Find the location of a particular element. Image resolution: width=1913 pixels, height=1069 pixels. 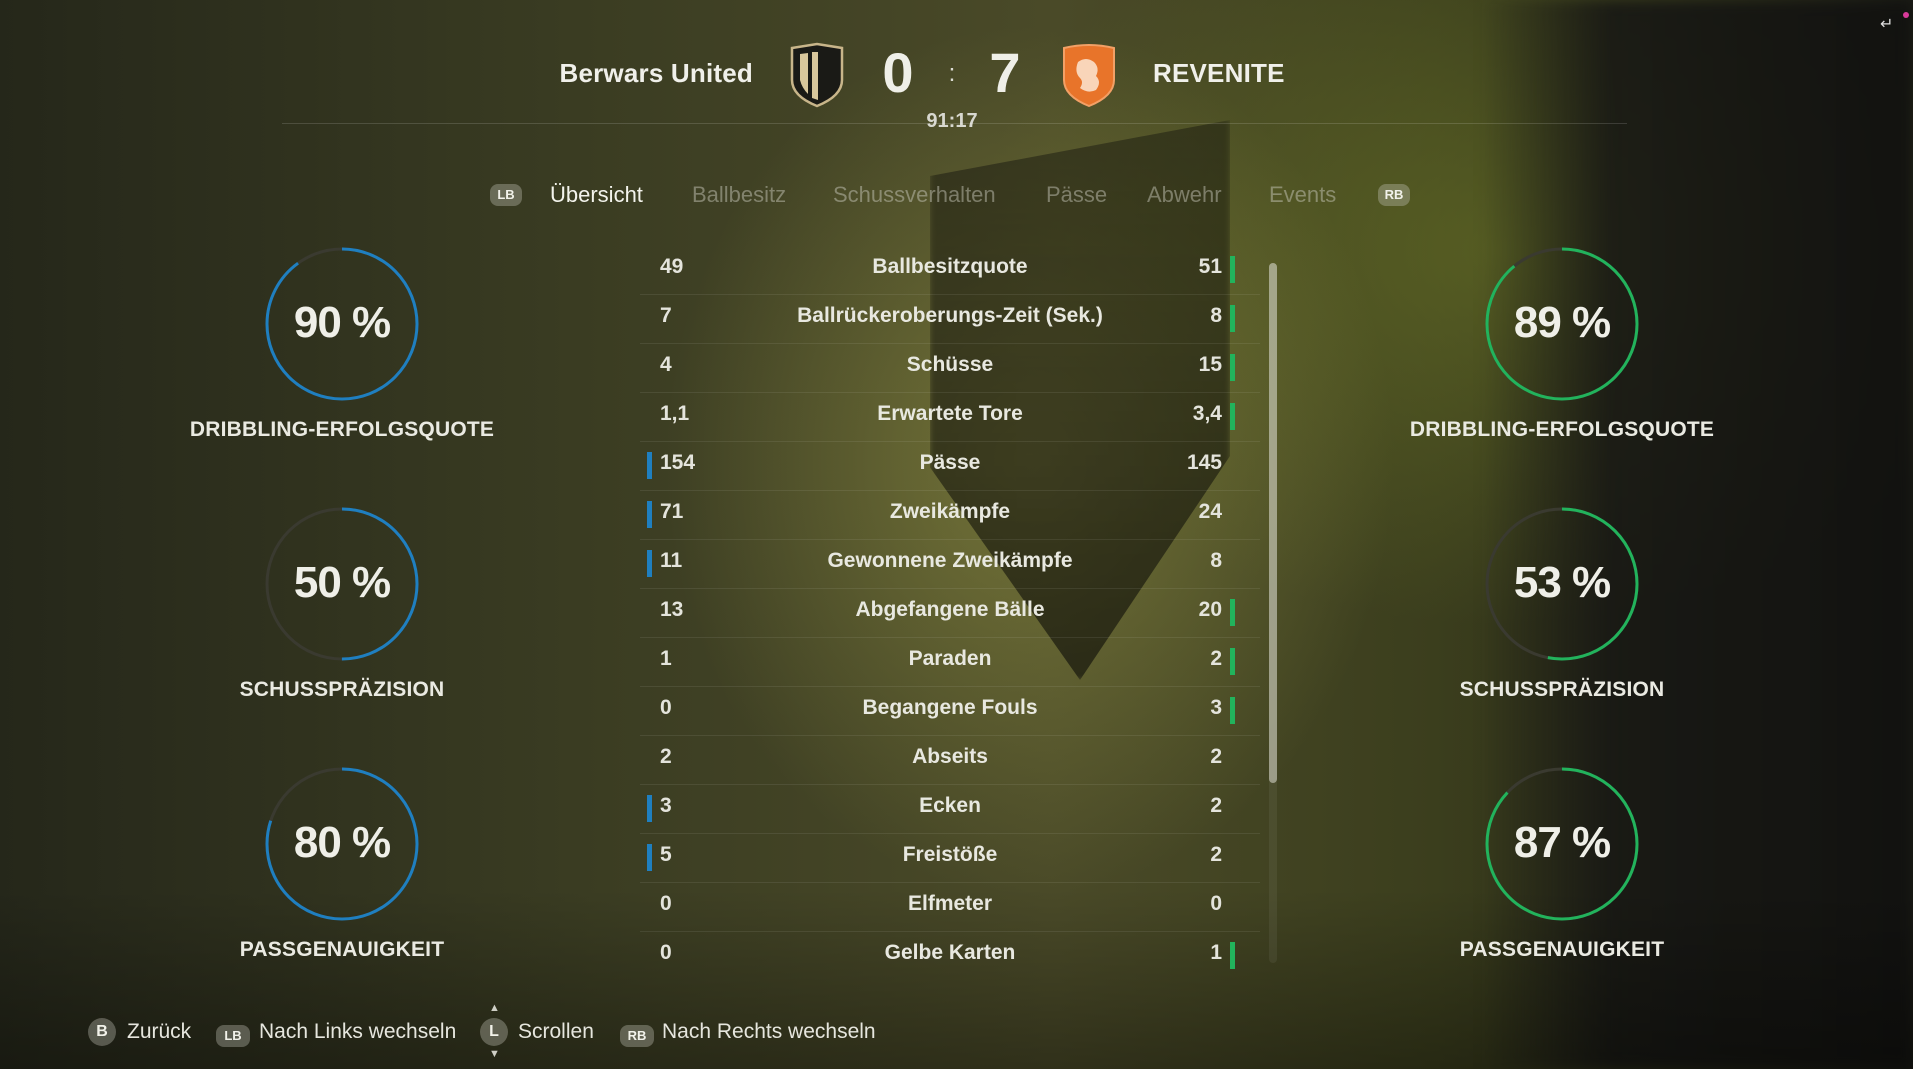

away-crest-icon is located at coordinates (1089, 76).